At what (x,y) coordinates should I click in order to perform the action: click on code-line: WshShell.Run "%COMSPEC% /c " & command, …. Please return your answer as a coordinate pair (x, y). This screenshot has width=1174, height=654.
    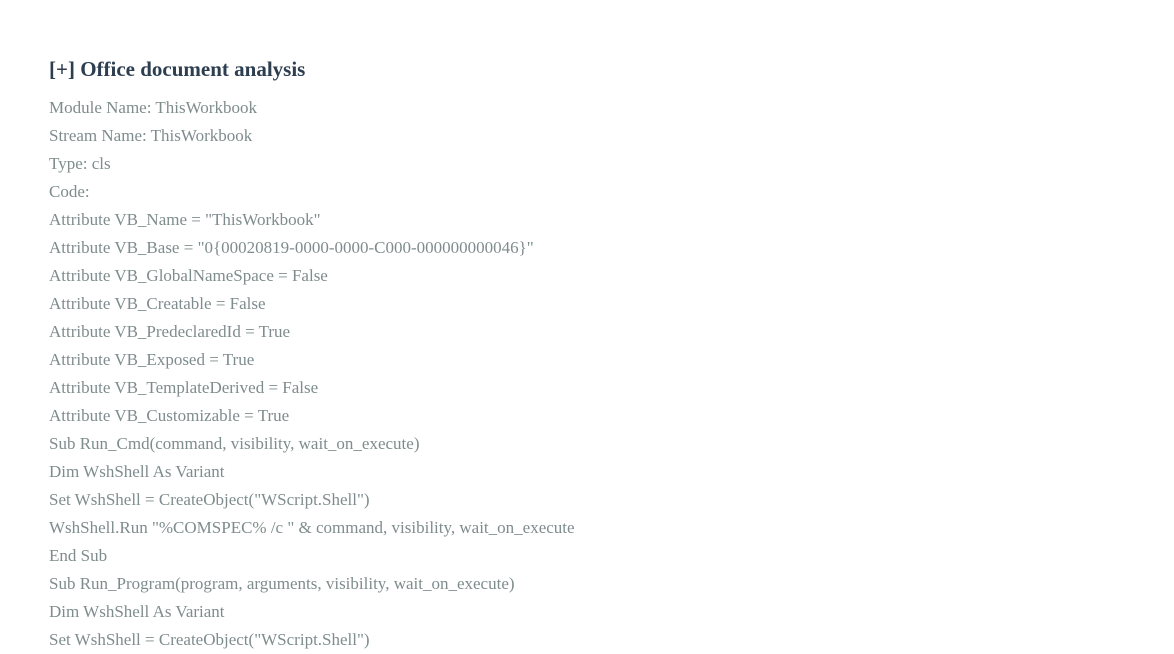
    Looking at the image, I should click on (312, 527).